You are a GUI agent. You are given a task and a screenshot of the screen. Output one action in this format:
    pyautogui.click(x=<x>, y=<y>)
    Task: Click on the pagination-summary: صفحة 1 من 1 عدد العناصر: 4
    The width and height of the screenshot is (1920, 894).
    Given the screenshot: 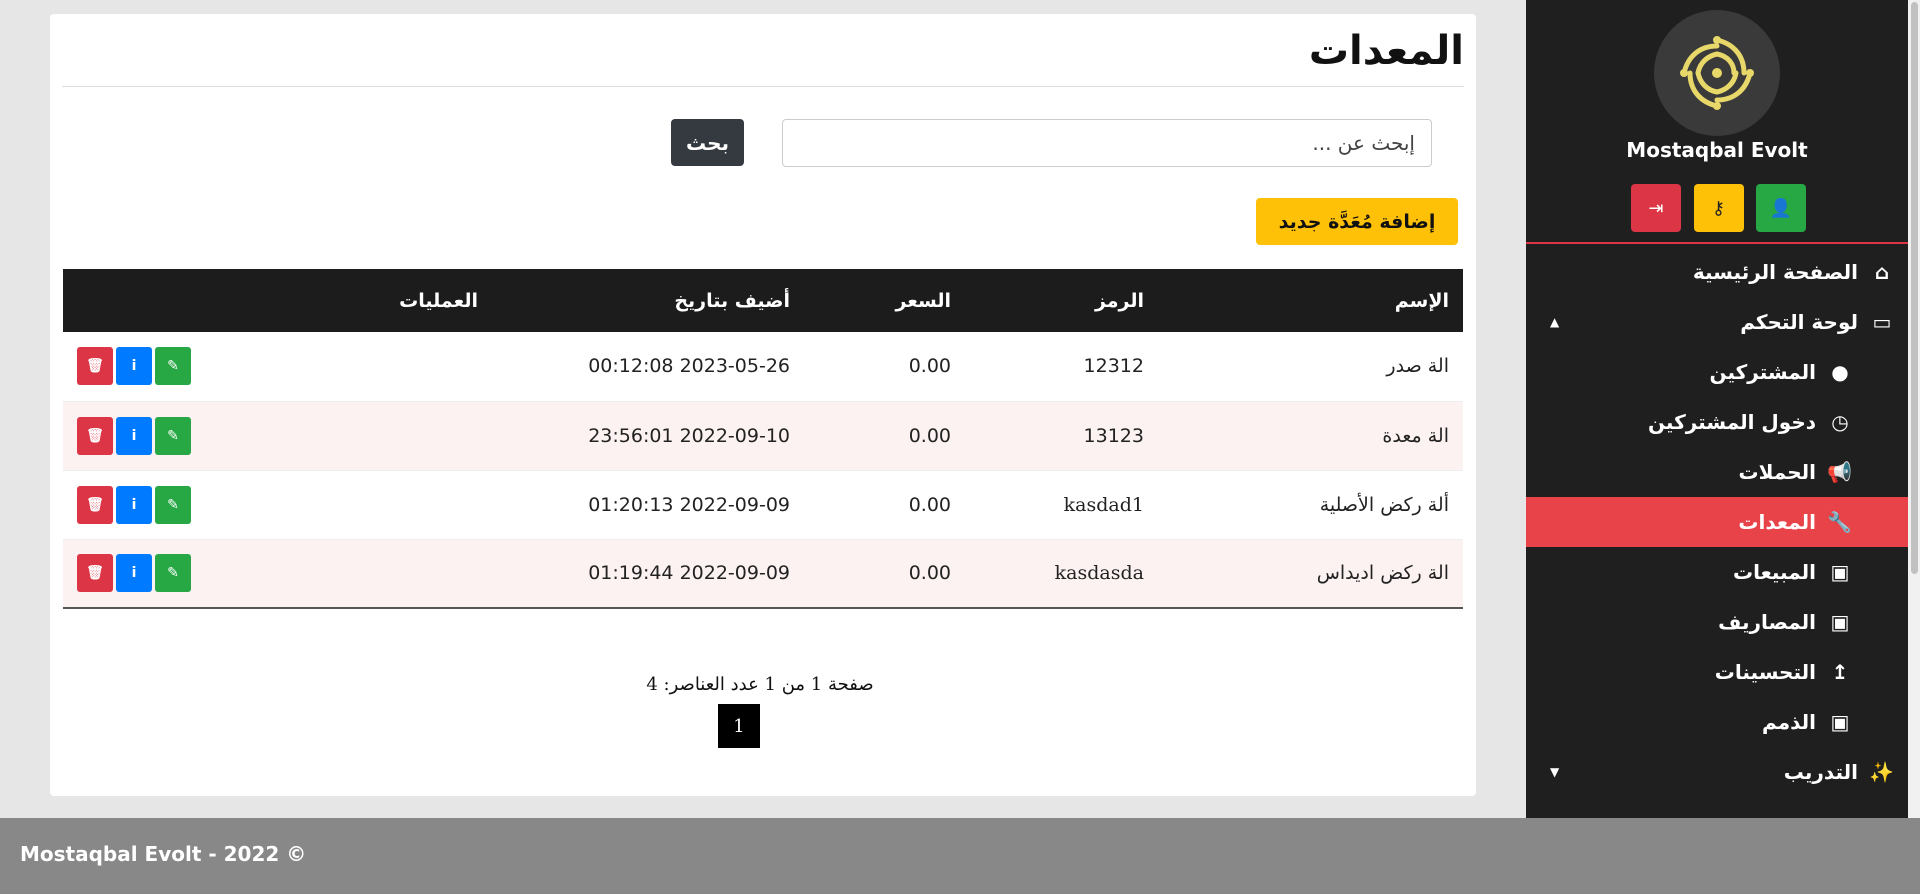 What is the action you would take?
    pyautogui.click(x=760, y=684)
    